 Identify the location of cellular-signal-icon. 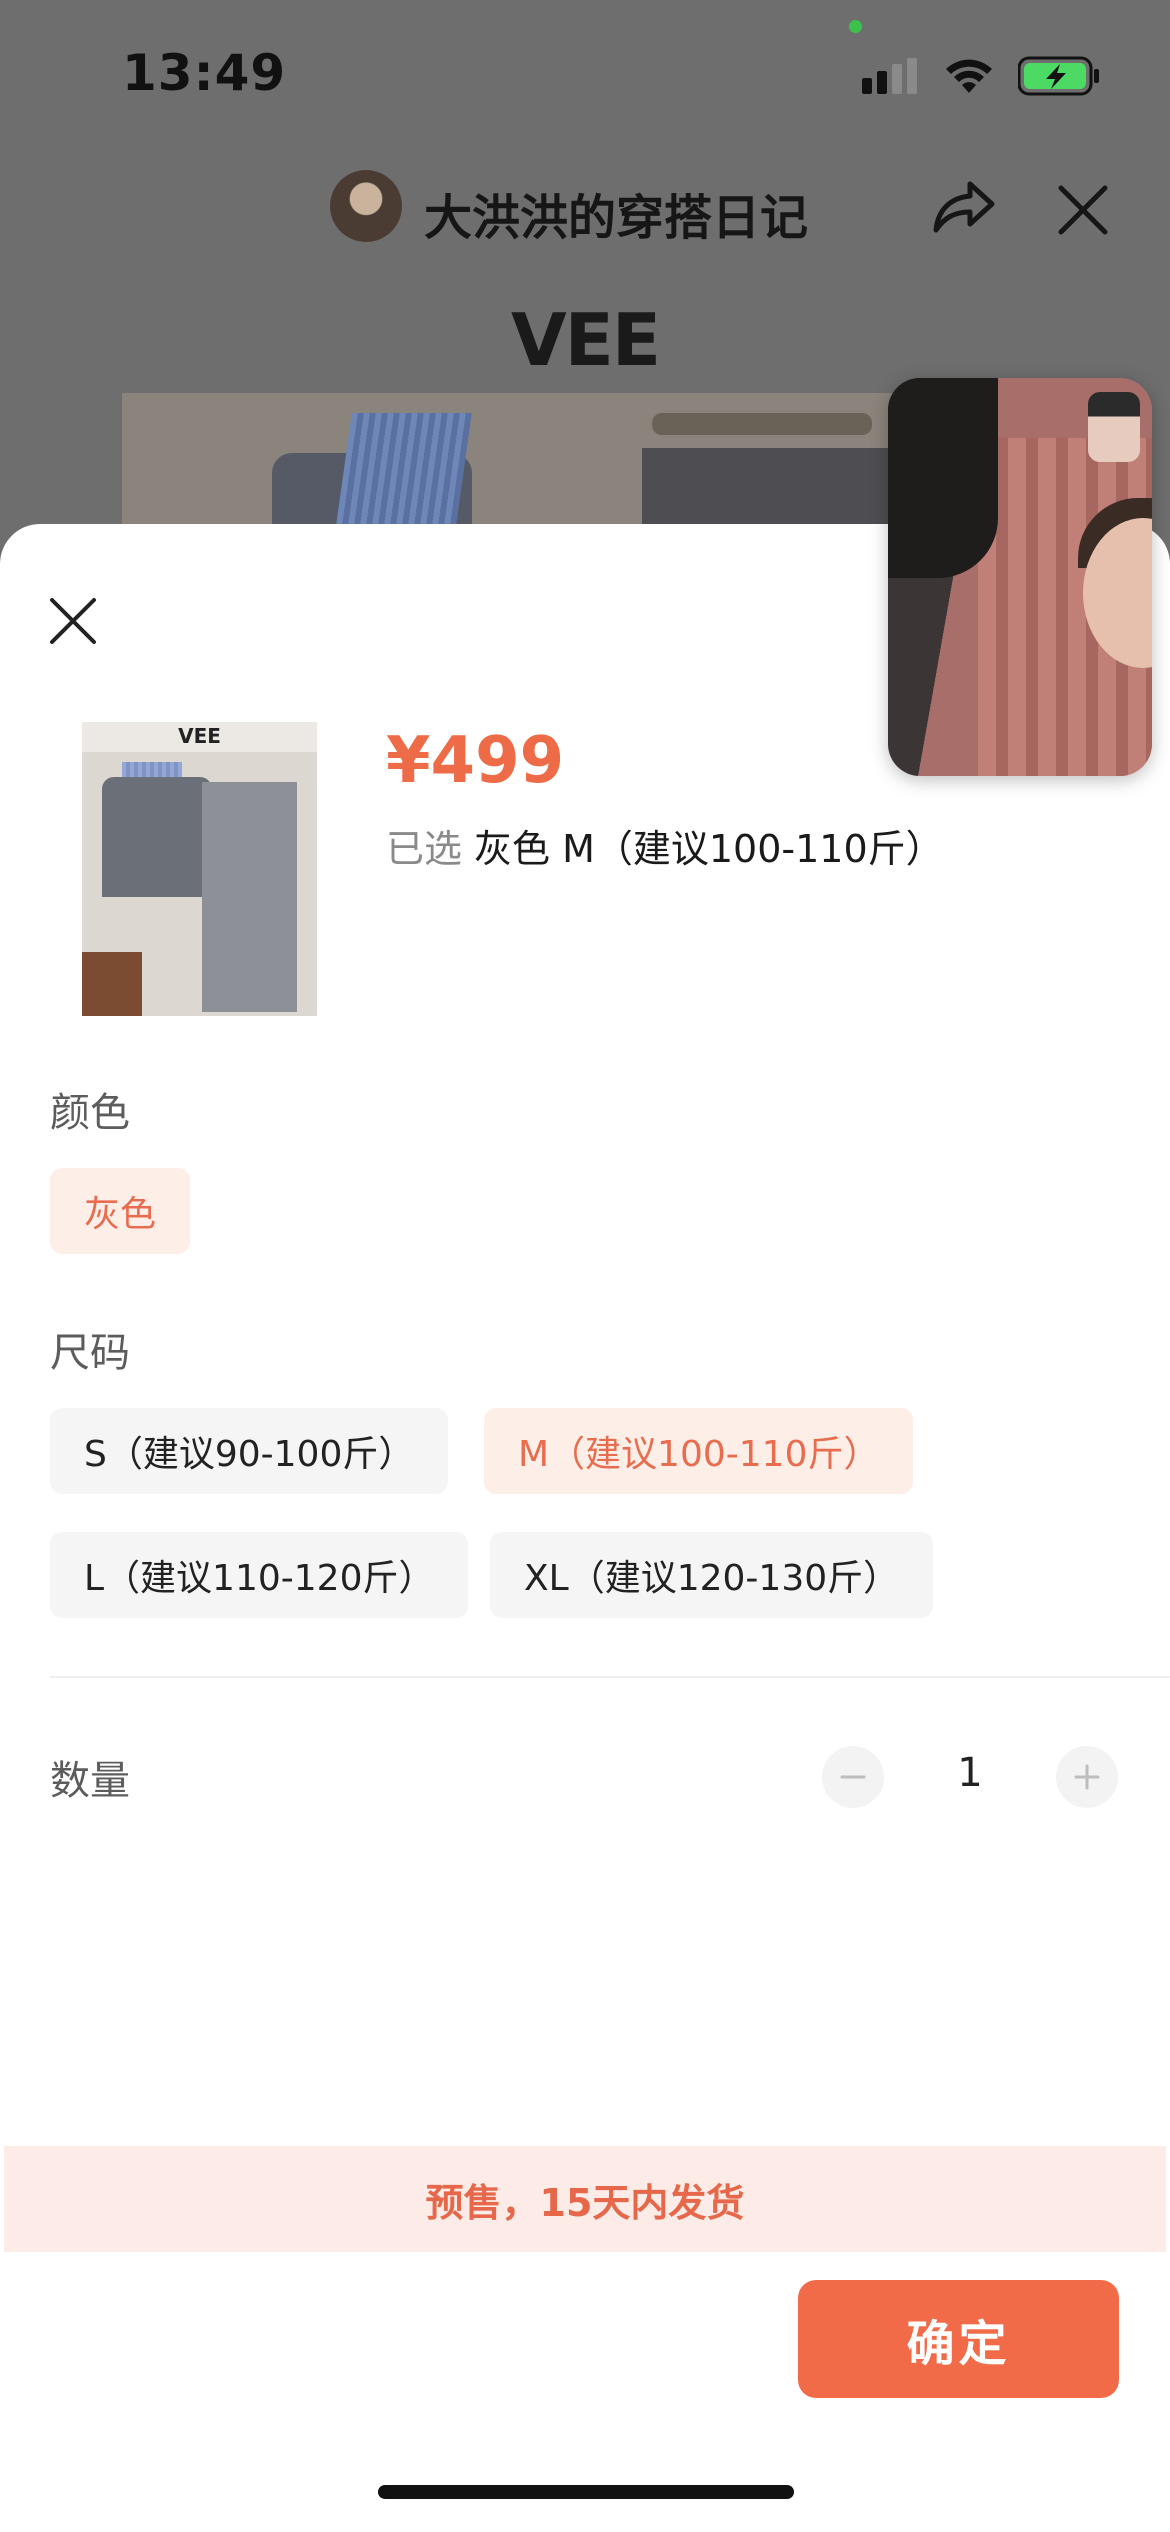
(889, 76).